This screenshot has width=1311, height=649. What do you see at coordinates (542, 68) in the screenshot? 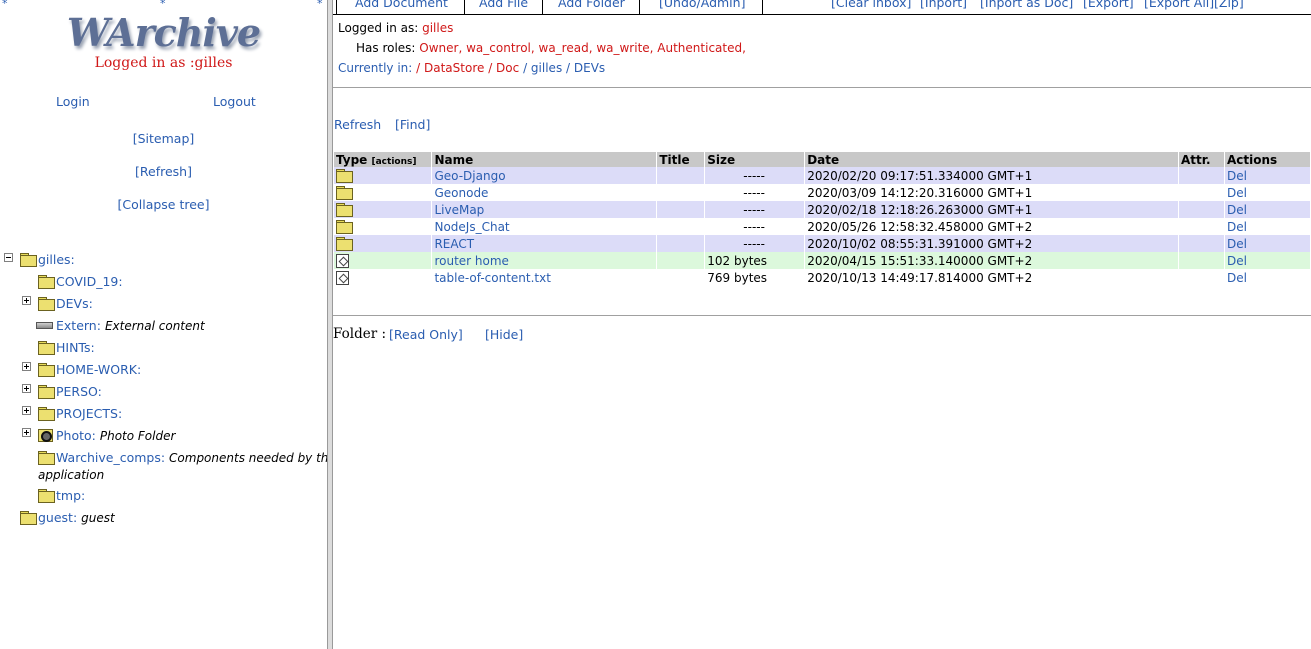
I see `breadcrumb-gilles: / gilles` at bounding box center [542, 68].